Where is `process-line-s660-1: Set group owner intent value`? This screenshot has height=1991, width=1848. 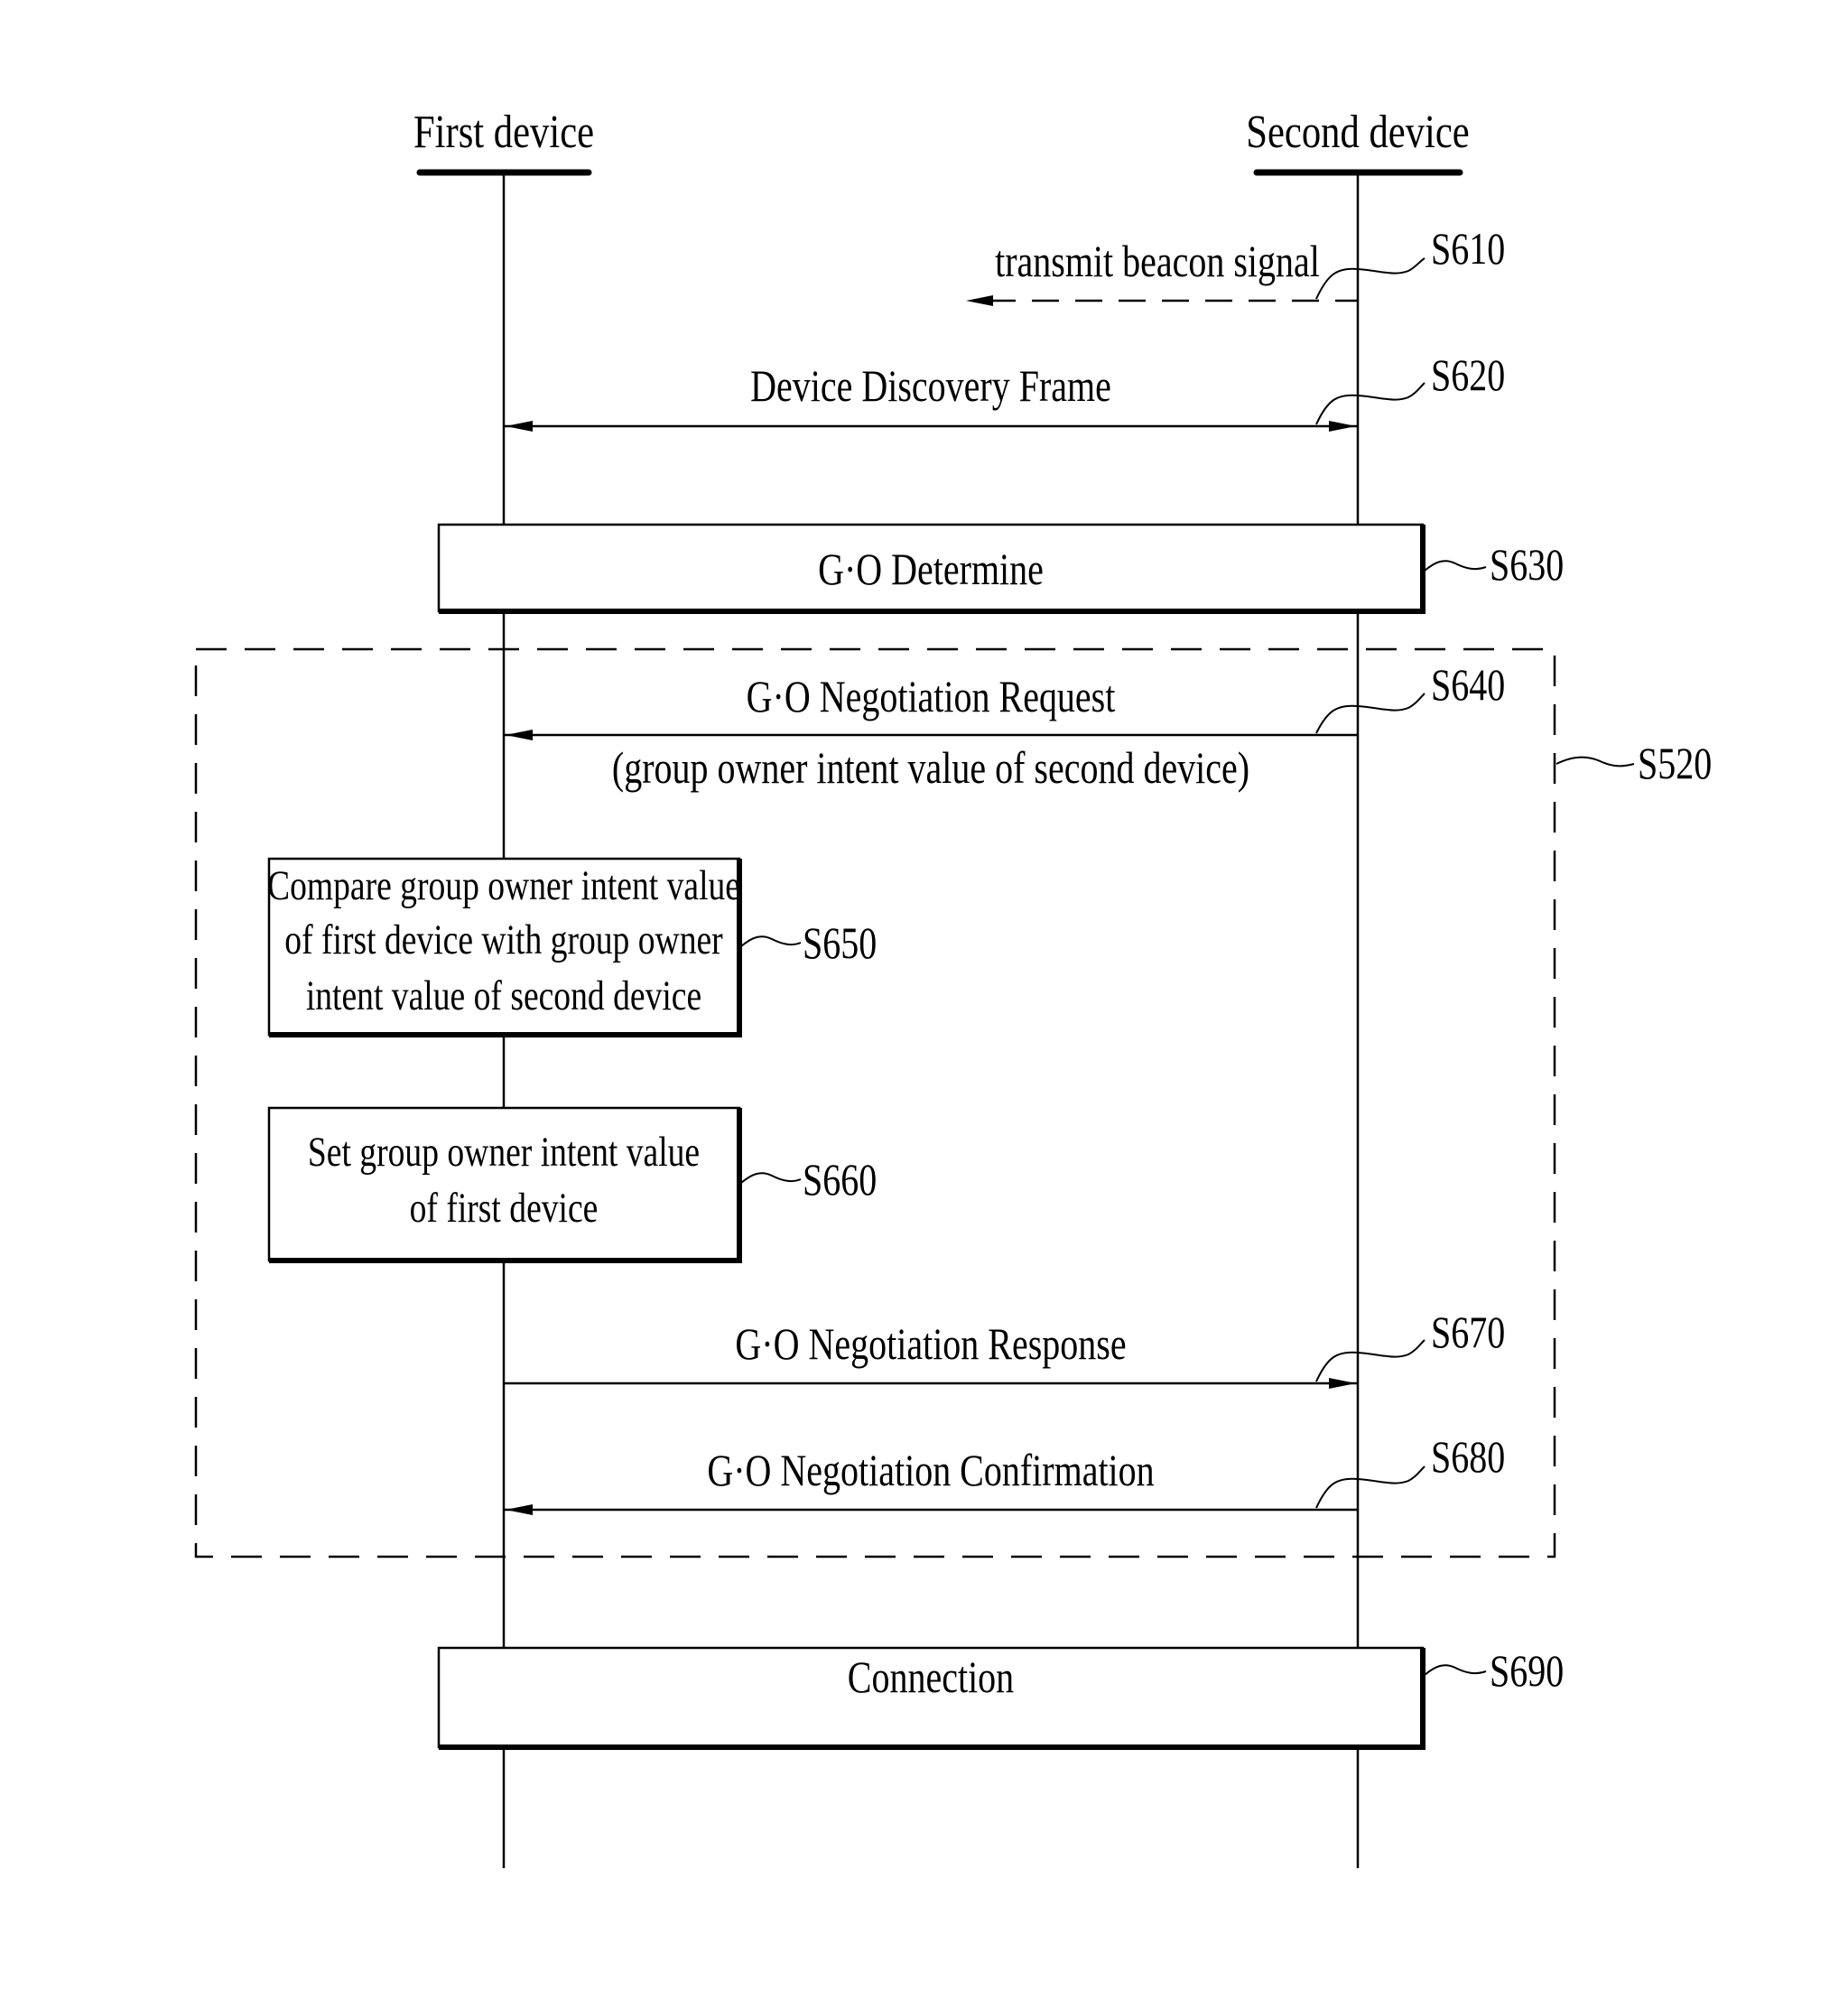 process-line-s660-1: Set group owner intent value is located at coordinates (504, 1152).